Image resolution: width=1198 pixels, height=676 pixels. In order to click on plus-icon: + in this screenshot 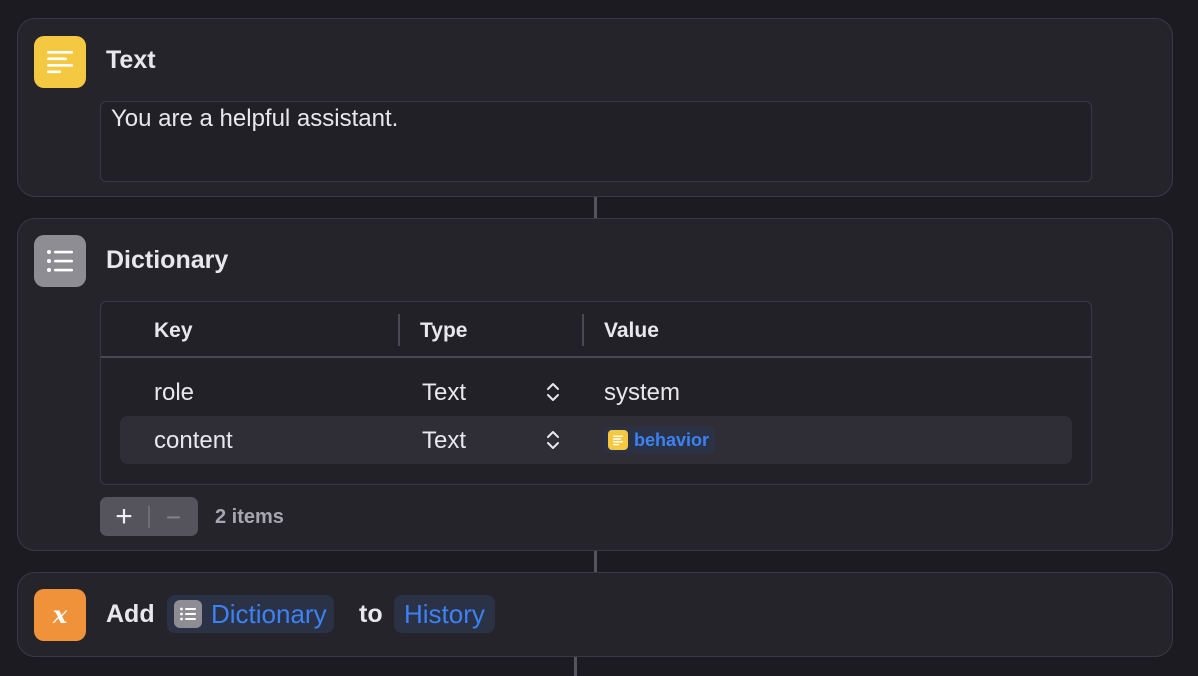, I will do `click(124, 516)`.